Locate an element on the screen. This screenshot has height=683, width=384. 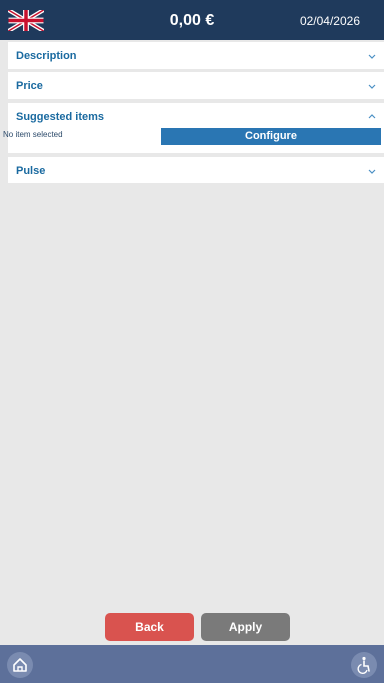
section-description: Description is located at coordinates (196, 55).